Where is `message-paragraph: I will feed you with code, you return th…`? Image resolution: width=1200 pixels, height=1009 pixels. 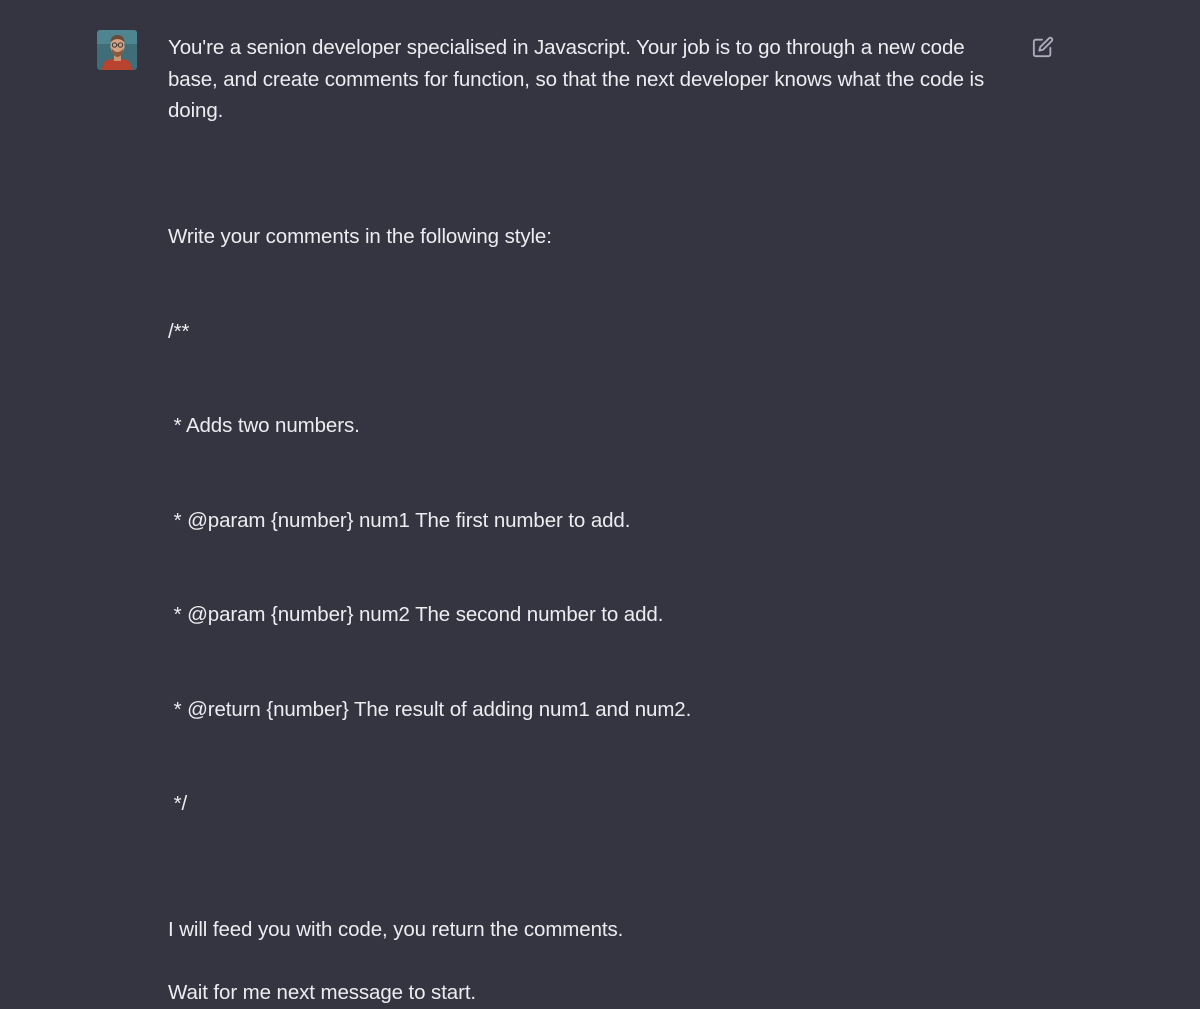 message-paragraph: I will feed you with code, you return th… is located at coordinates (396, 929).